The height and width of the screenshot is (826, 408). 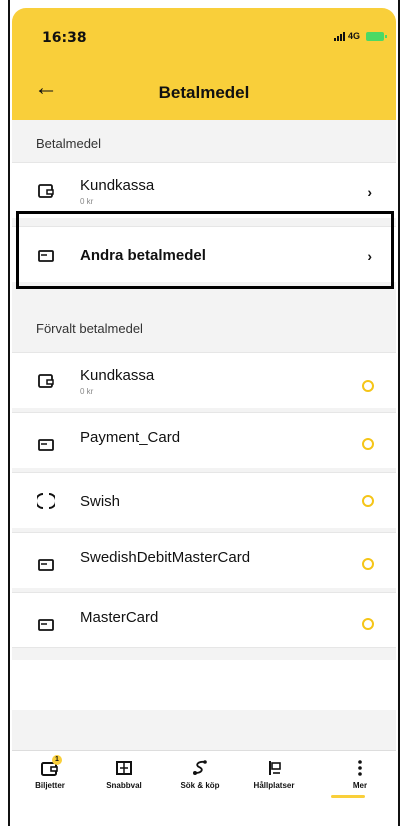 I want to click on payment-row-kundkassa: Kundkassa 0 kr ›, so click(x=204, y=190).